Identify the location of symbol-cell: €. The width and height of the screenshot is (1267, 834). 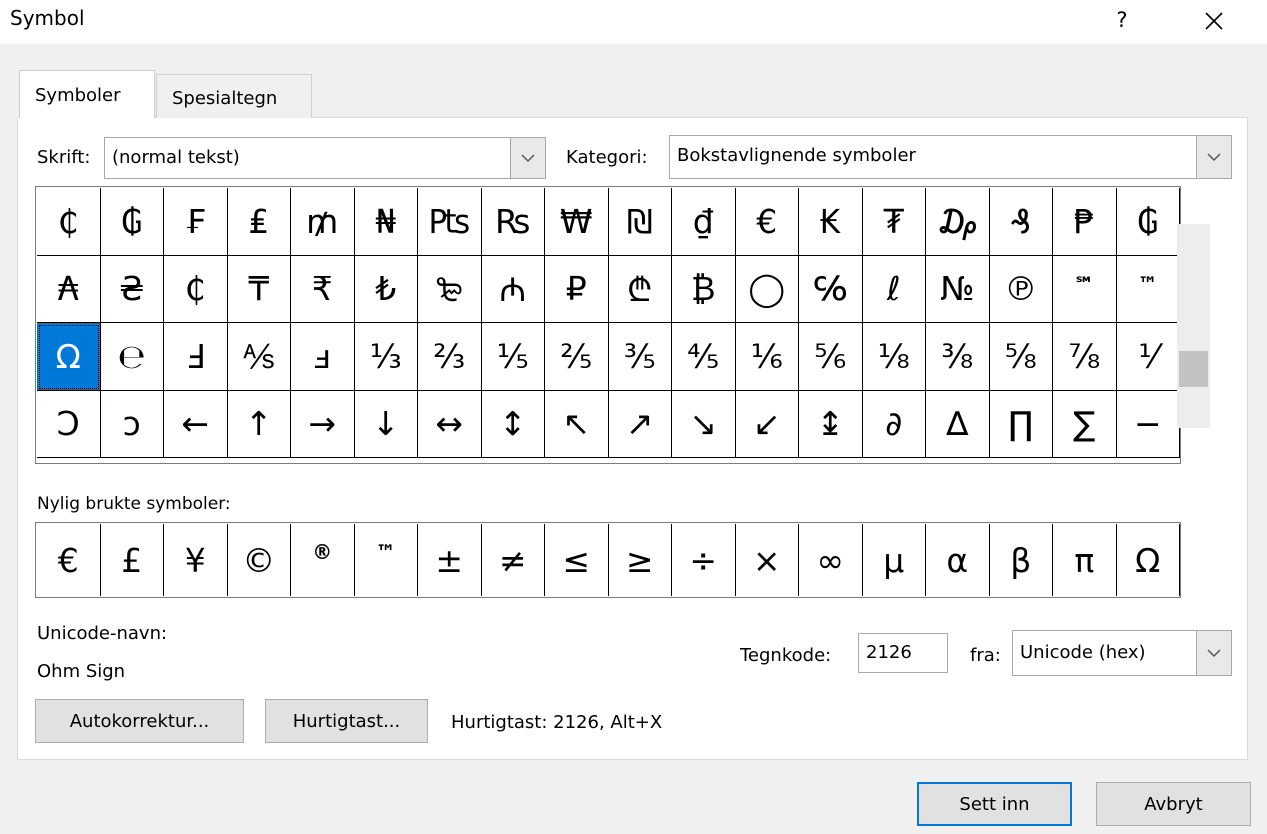
(767, 222).